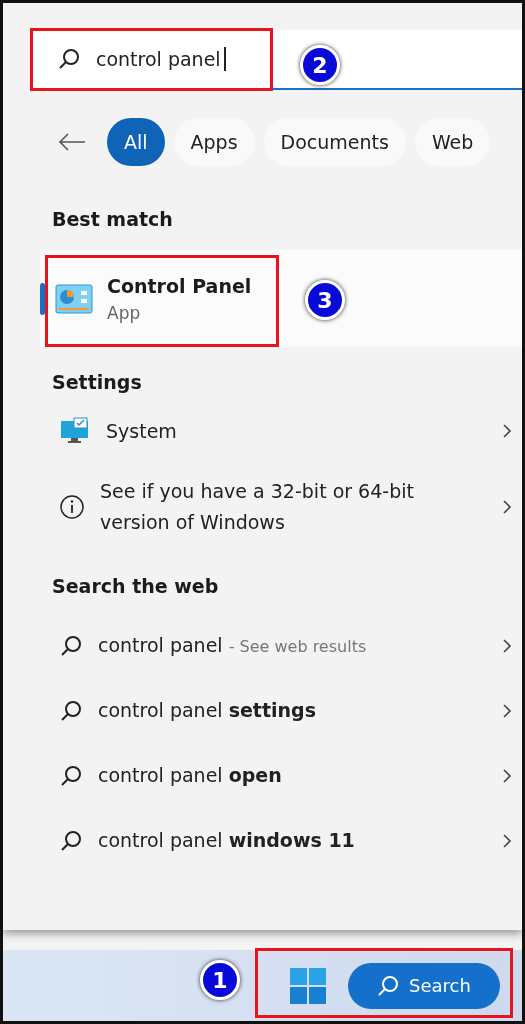  Describe the element at coordinates (136, 586) in the screenshot. I see `section-heading: Search the web` at that location.